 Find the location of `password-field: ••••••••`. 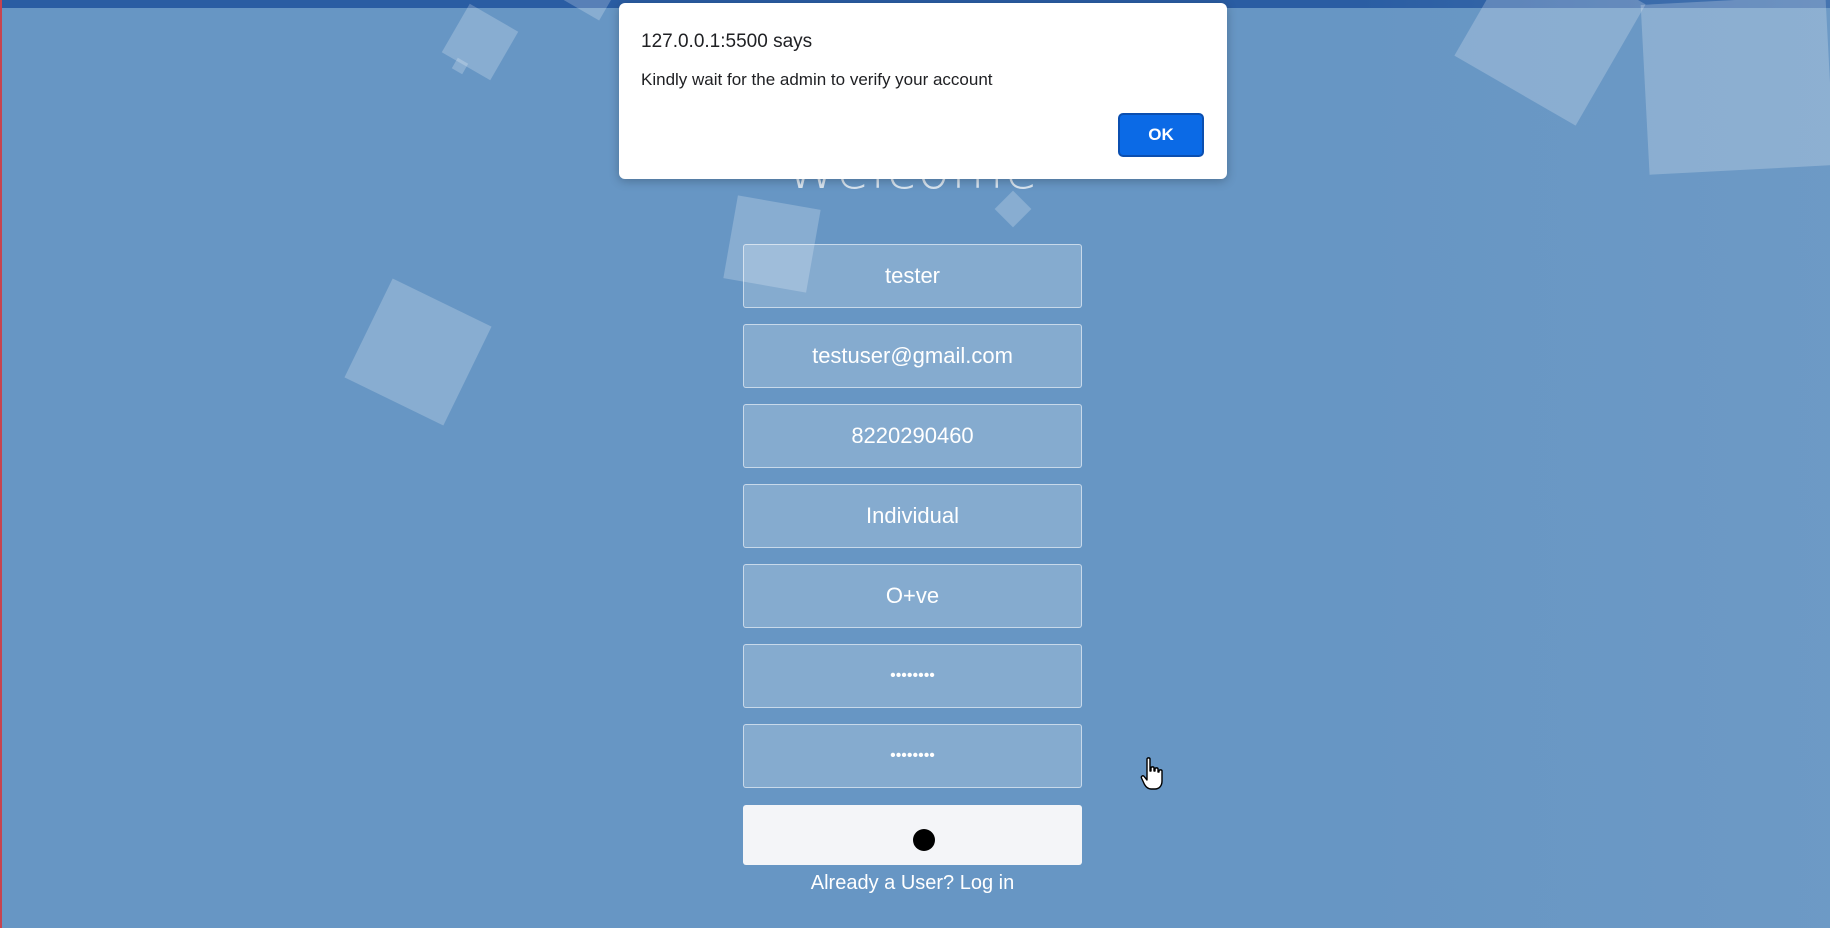

password-field: •••••••• is located at coordinates (912, 676).